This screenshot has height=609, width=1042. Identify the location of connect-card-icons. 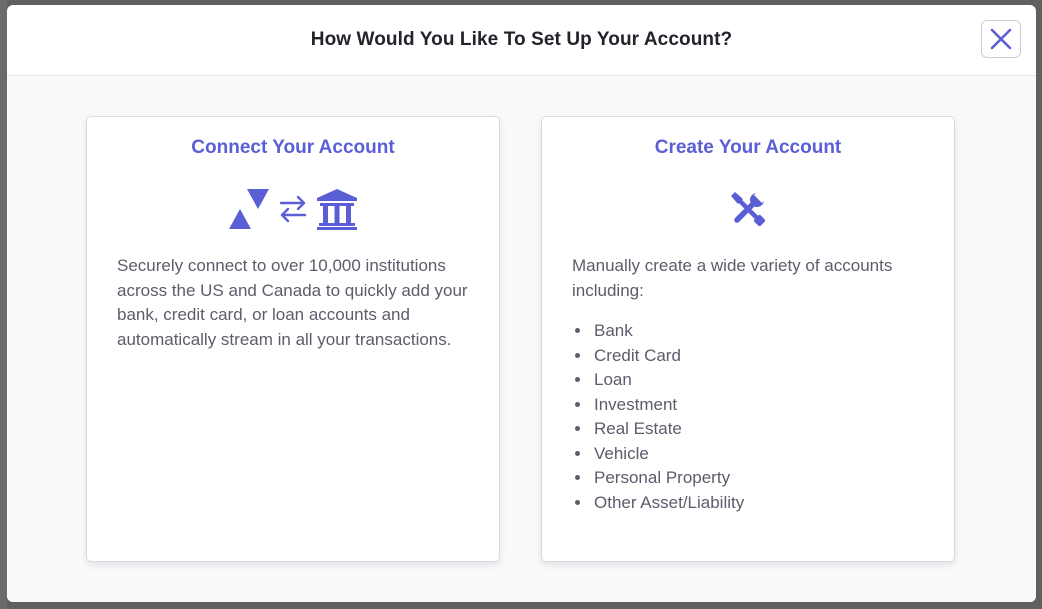
(293, 209).